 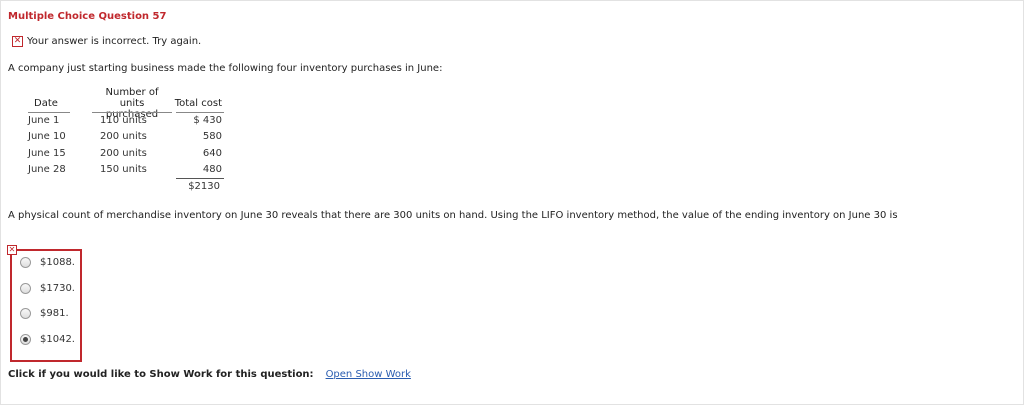 What do you see at coordinates (200, 178) in the screenshot?
I see `total-underline` at bounding box center [200, 178].